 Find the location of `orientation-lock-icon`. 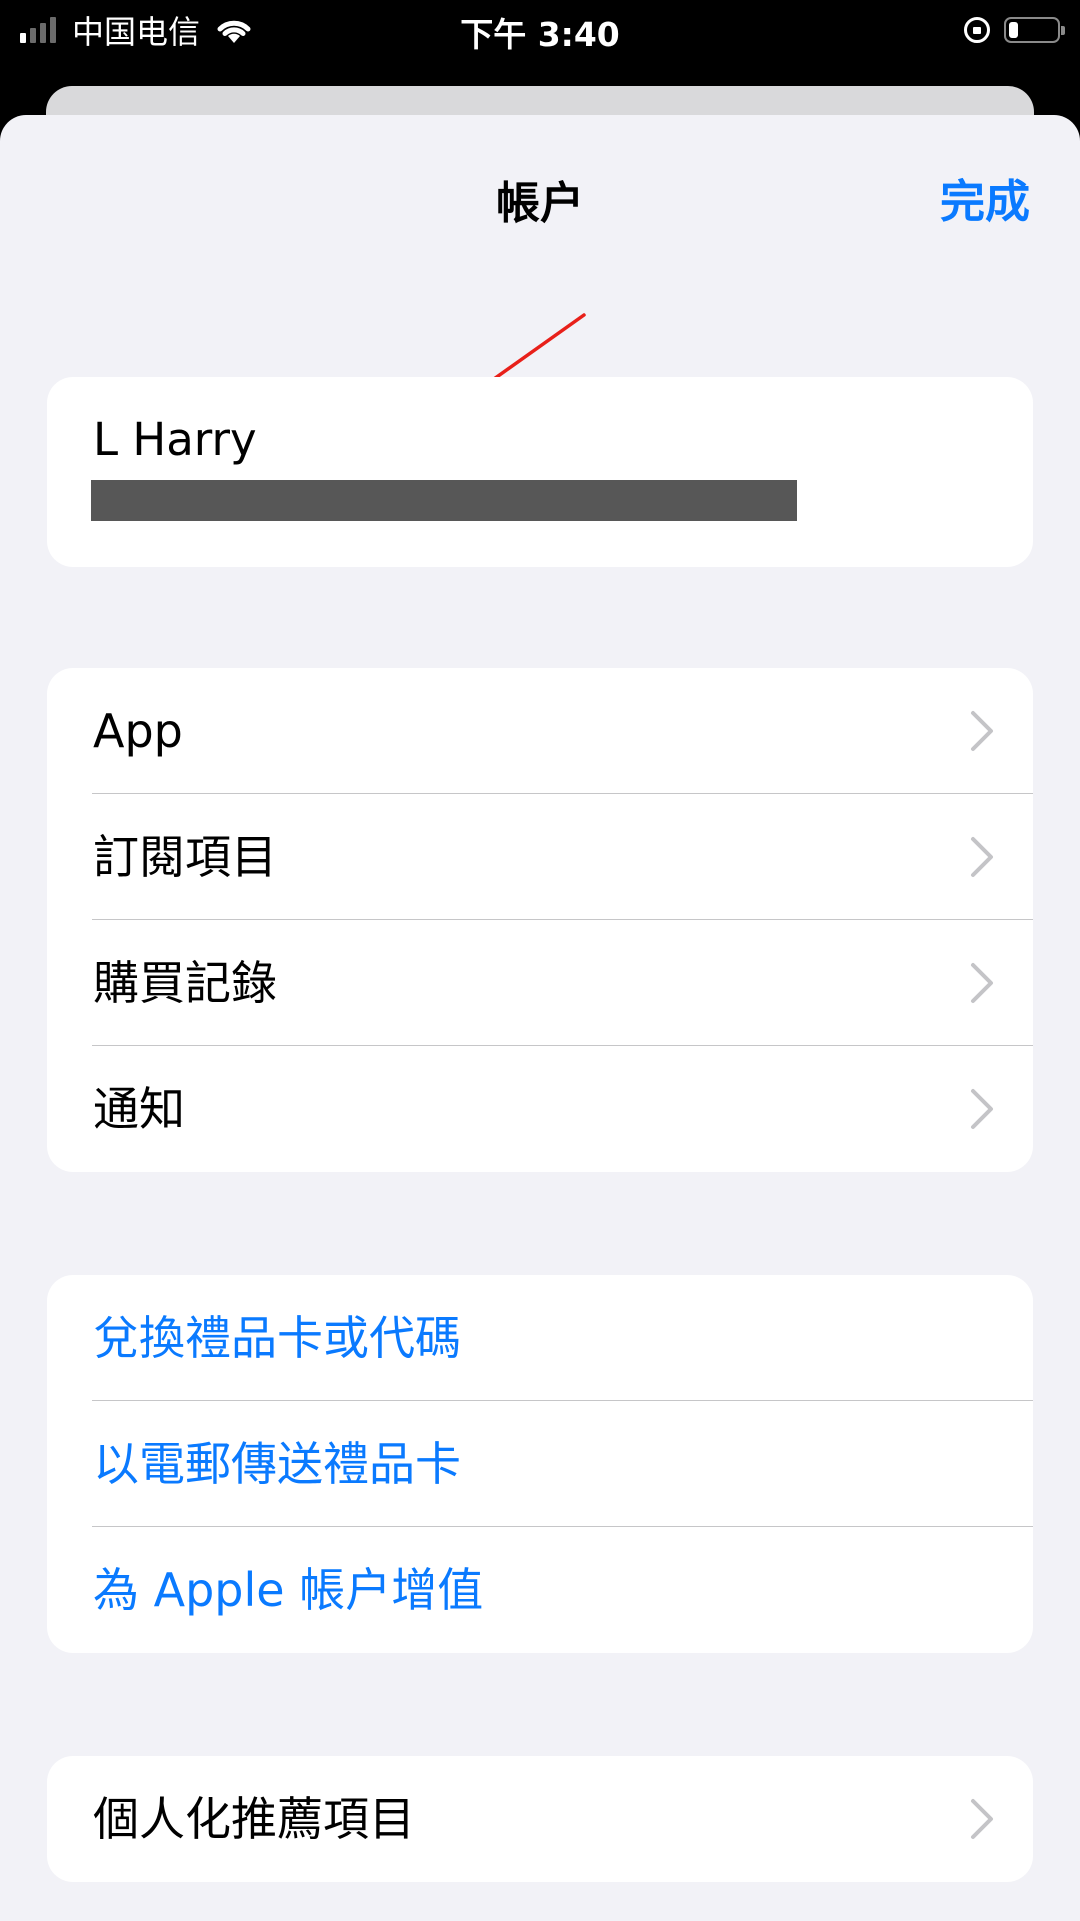

orientation-lock-icon is located at coordinates (977, 30).